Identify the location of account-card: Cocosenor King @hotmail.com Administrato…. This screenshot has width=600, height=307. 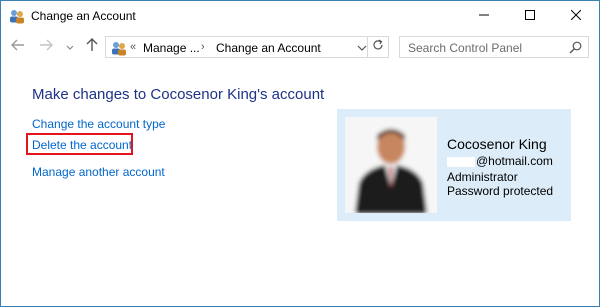
(454, 165).